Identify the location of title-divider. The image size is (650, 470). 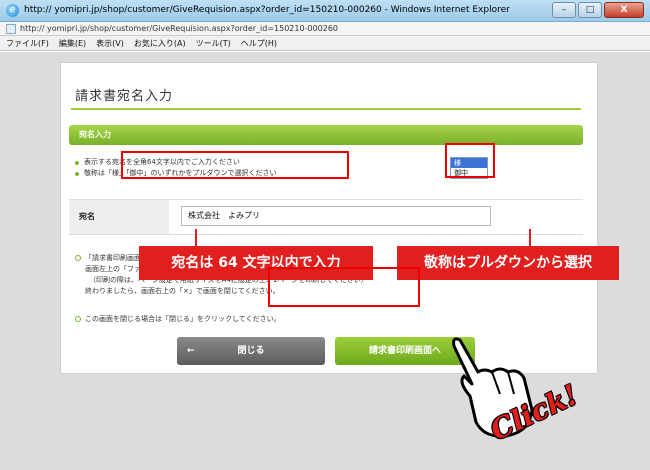
(326, 109).